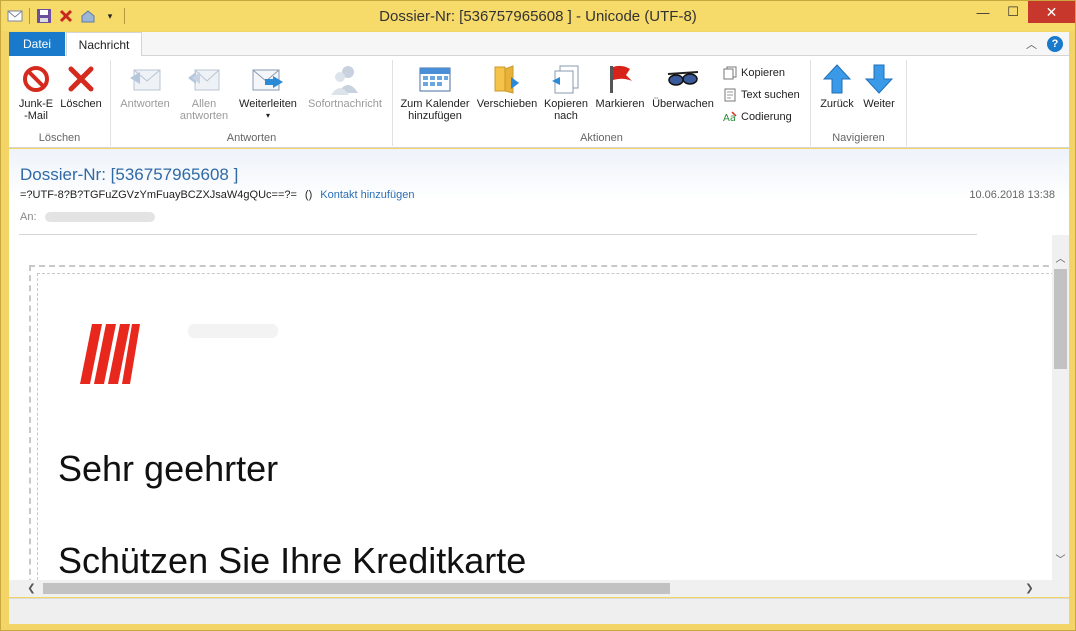  I want to click on codierung-label: Codierung, so click(766, 117).